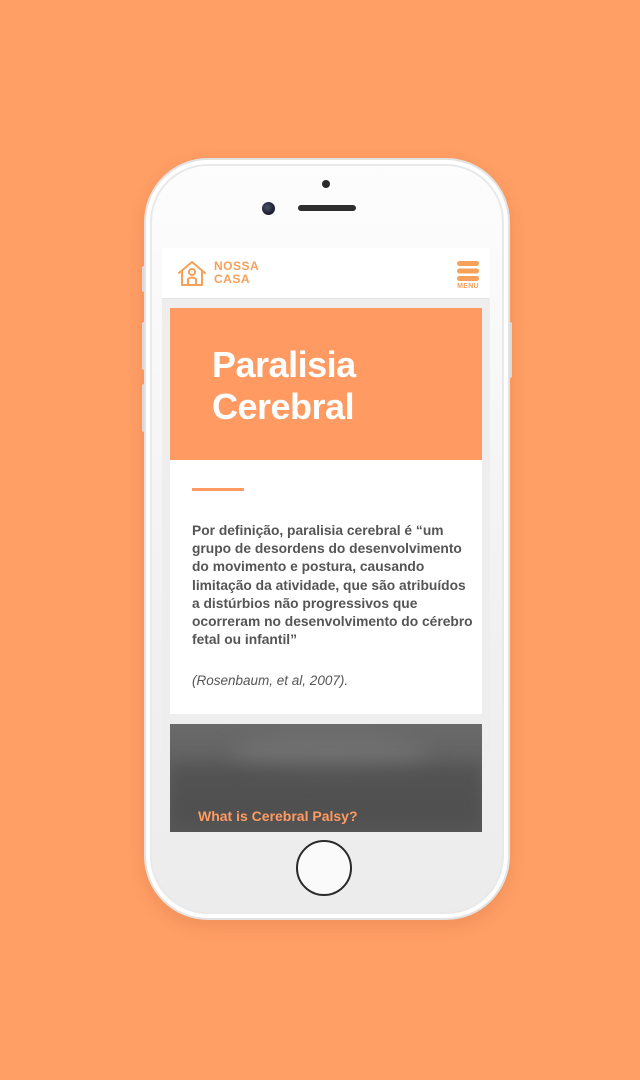  Describe the element at coordinates (284, 385) in the screenshot. I see `page-title: Paralisia Cerebral` at that location.